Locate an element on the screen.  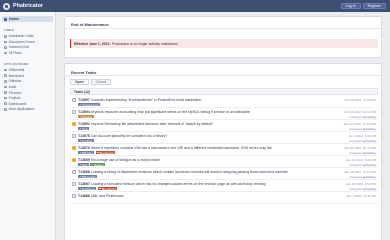
project-tag: Diffusion is located at coordinates (86, 152).